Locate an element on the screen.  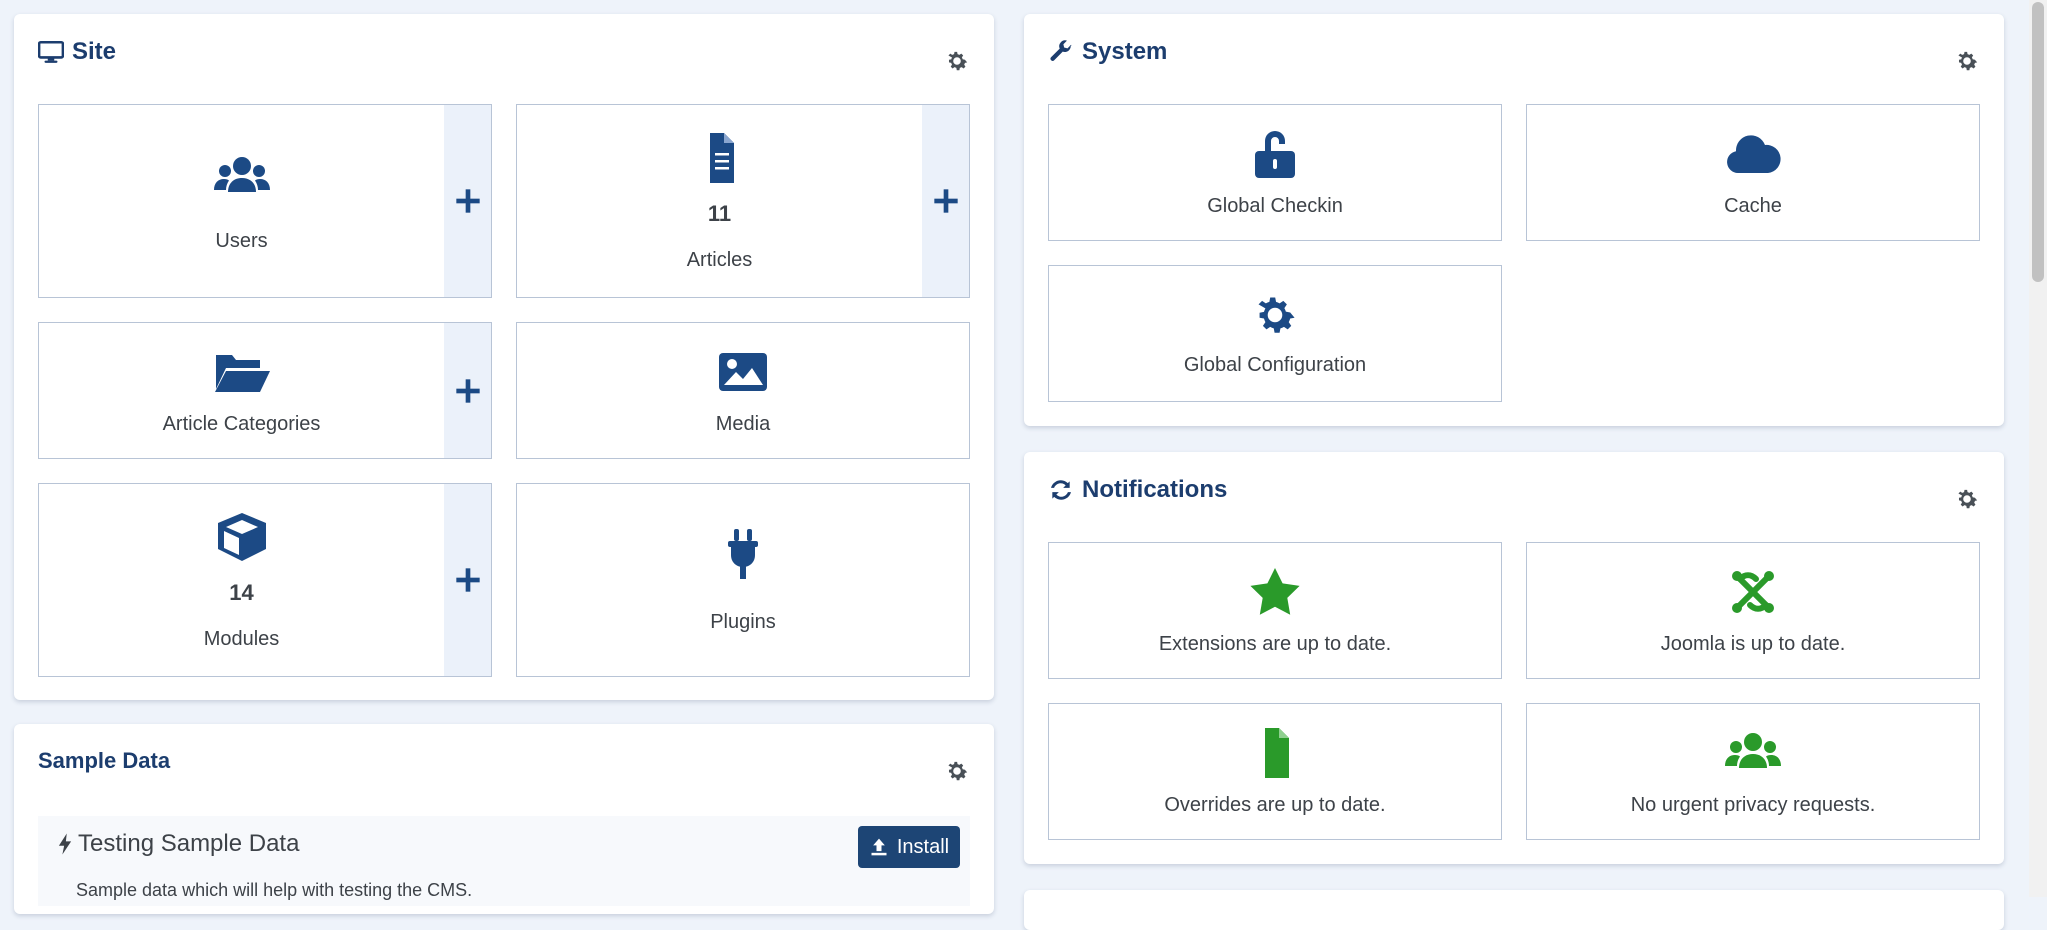
tile-extensions-status: Extensions are up to date. is located at coordinates (1275, 610).